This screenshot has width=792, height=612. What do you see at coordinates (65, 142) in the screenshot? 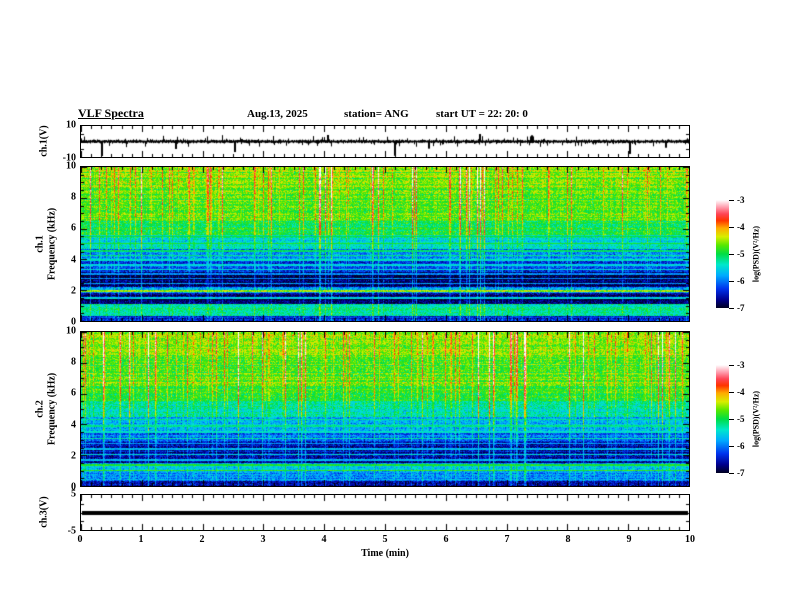
I see `ch1-wave-ytick-labels: 10 -10` at bounding box center [65, 142].